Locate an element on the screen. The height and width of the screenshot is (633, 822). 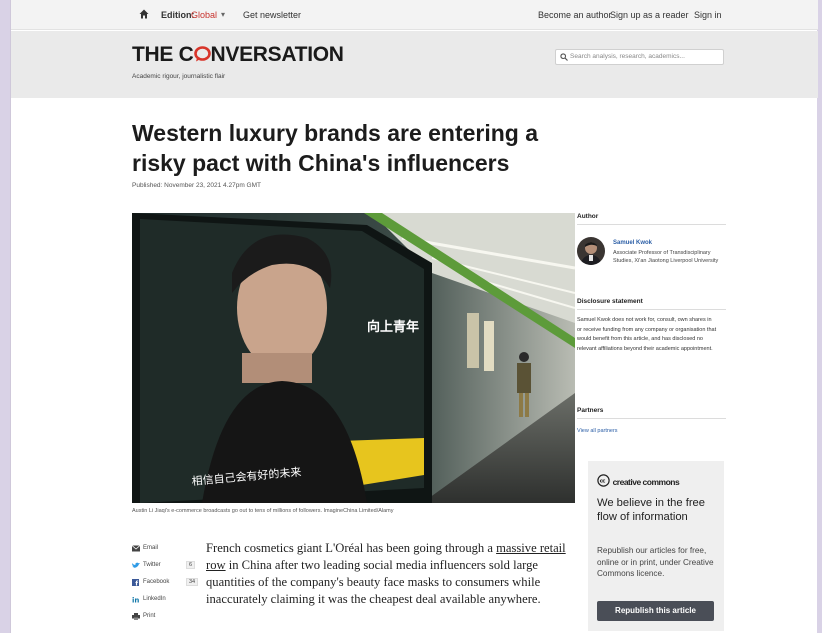
svg-text: cc is located at coordinates (603, 482).